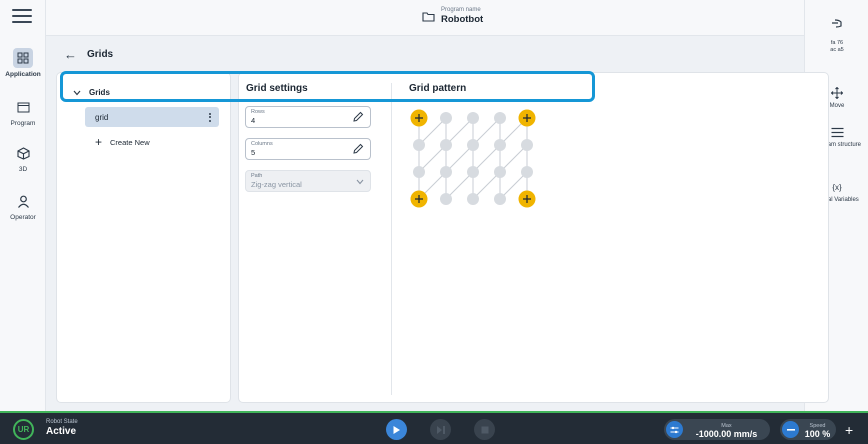 The image size is (868, 444). Describe the element at coordinates (23, 58) in the screenshot. I see `grid-apps-icon` at that location.